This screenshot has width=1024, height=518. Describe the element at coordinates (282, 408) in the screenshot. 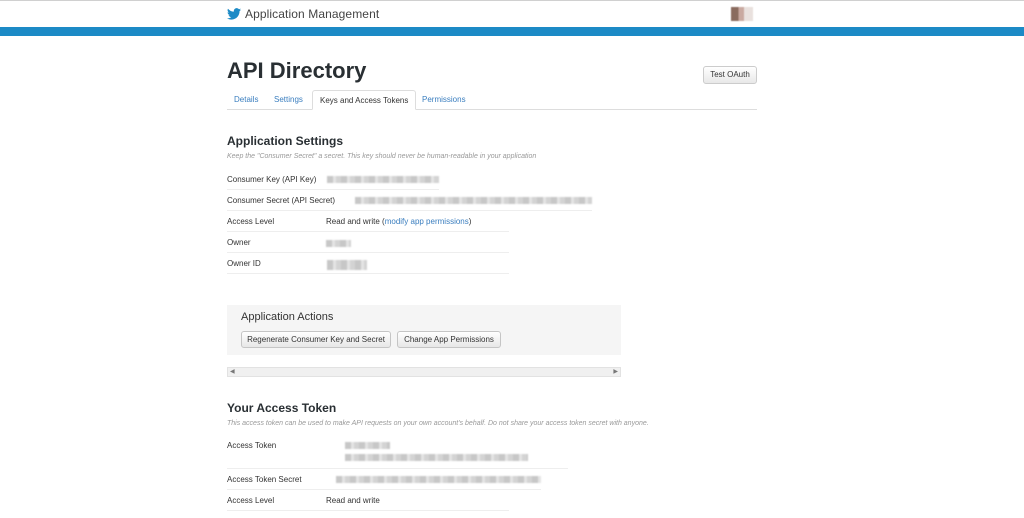

I see `your-access-token-heading: Your Access Token` at that location.